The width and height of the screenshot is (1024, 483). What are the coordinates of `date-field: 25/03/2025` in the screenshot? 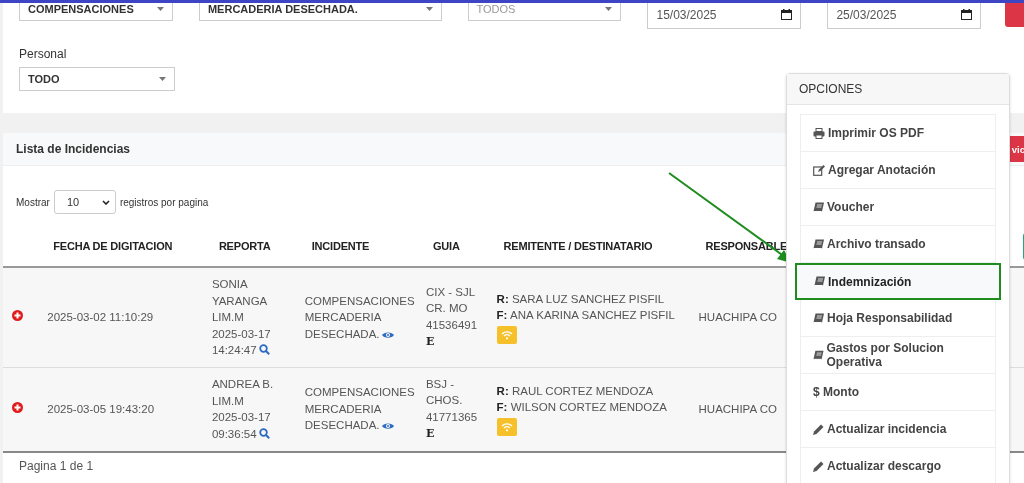 It's located at (904, 14).